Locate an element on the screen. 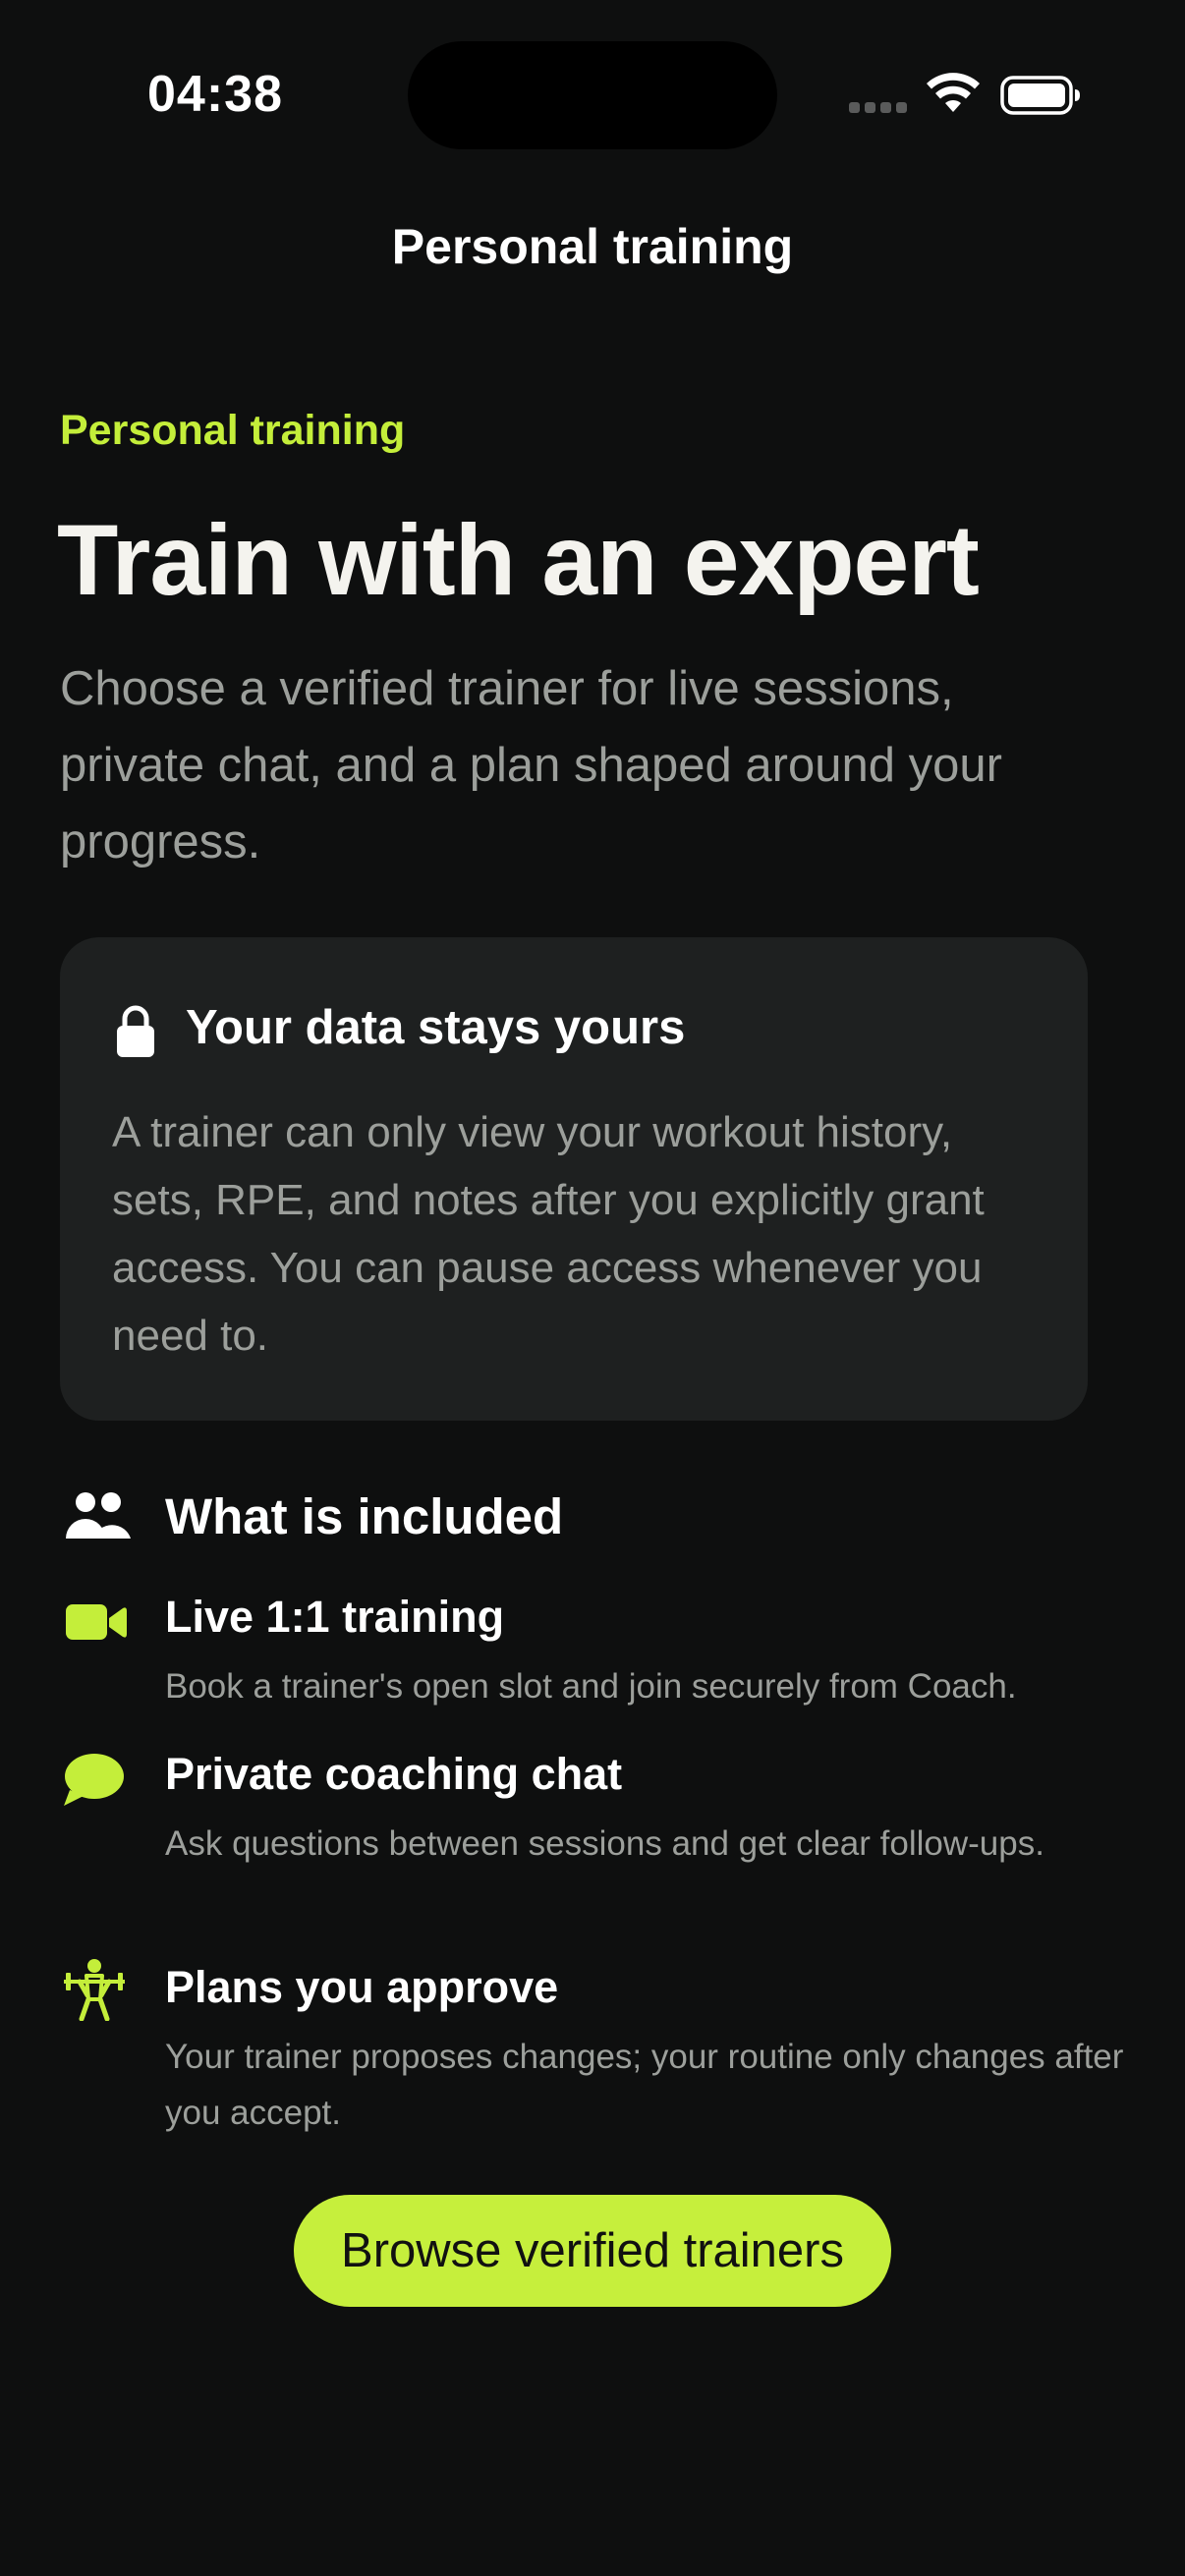 The image size is (1185, 2576). included-title: What is included is located at coordinates (365, 1516).